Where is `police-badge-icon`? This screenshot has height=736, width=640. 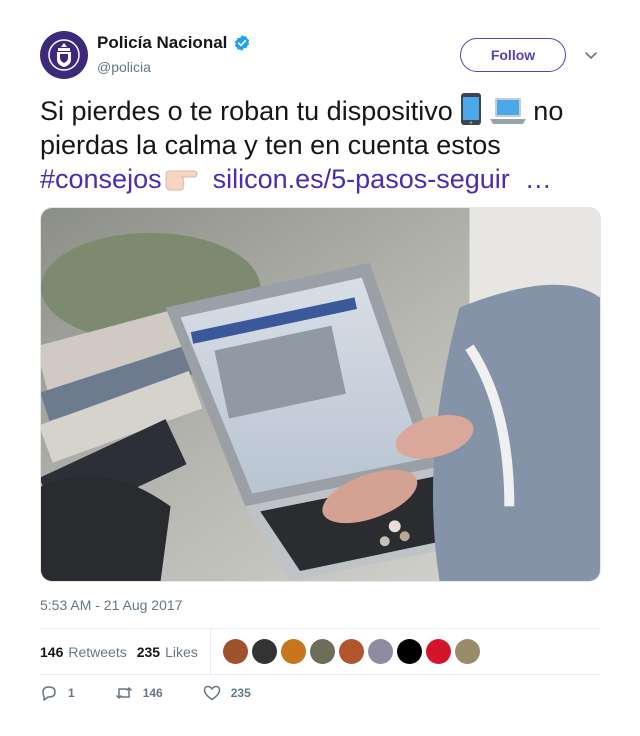
police-badge-icon is located at coordinates (64, 55).